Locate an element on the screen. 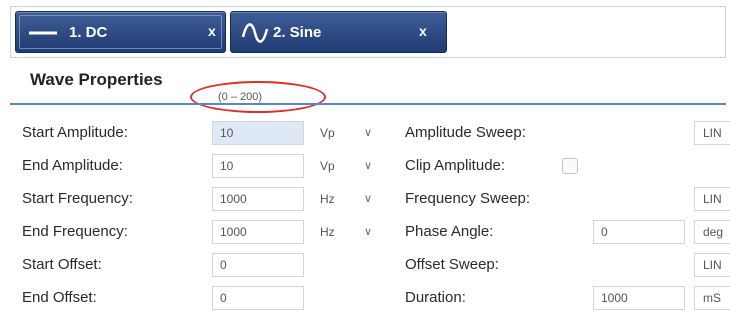  end-amplitude-input: 10 is located at coordinates (258, 166).